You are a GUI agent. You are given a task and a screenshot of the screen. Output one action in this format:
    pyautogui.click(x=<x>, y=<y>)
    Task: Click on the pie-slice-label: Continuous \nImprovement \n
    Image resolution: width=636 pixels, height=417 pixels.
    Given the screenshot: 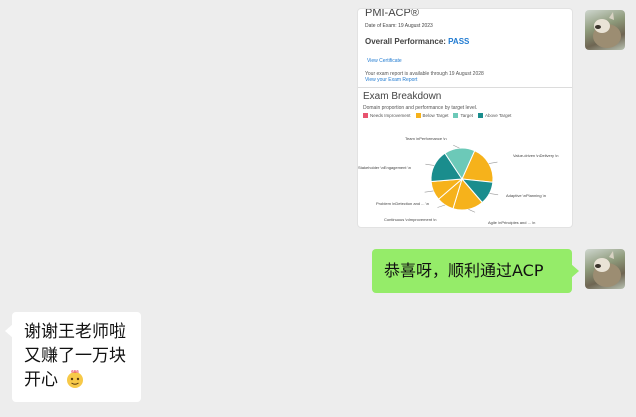 What is the action you would take?
    pyautogui.click(x=410, y=219)
    